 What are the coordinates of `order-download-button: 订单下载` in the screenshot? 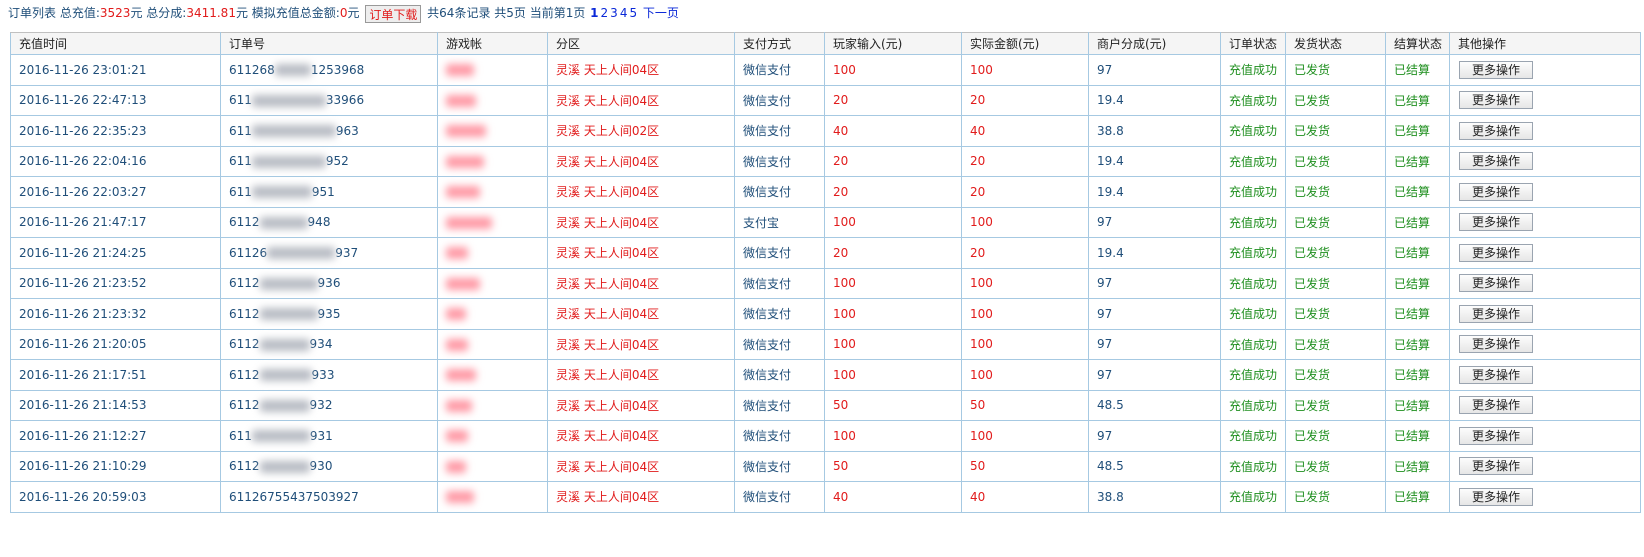 It's located at (393, 13).